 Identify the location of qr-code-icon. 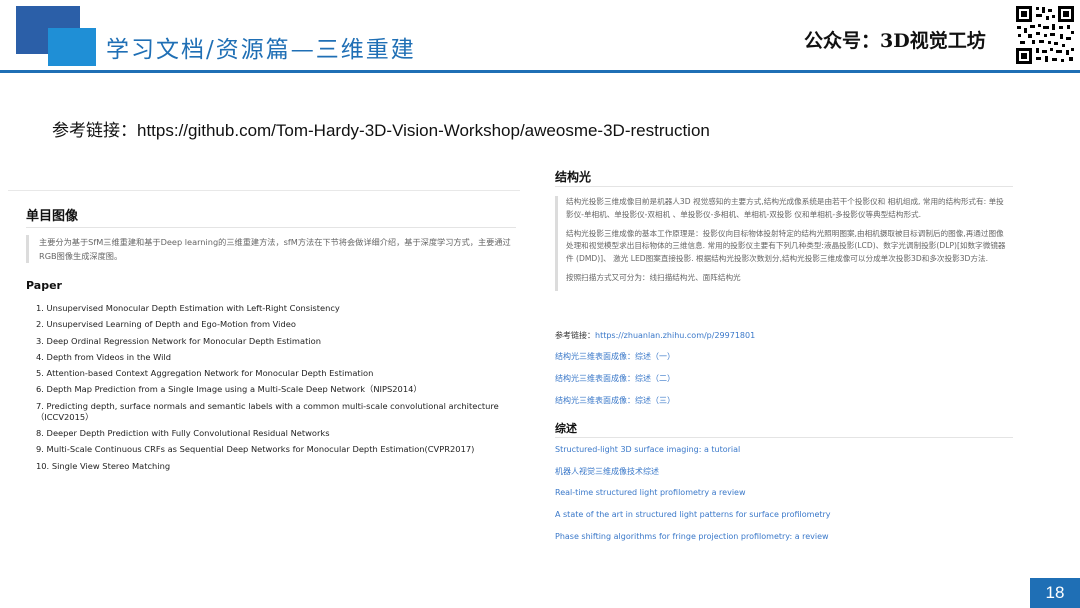
(1045, 35).